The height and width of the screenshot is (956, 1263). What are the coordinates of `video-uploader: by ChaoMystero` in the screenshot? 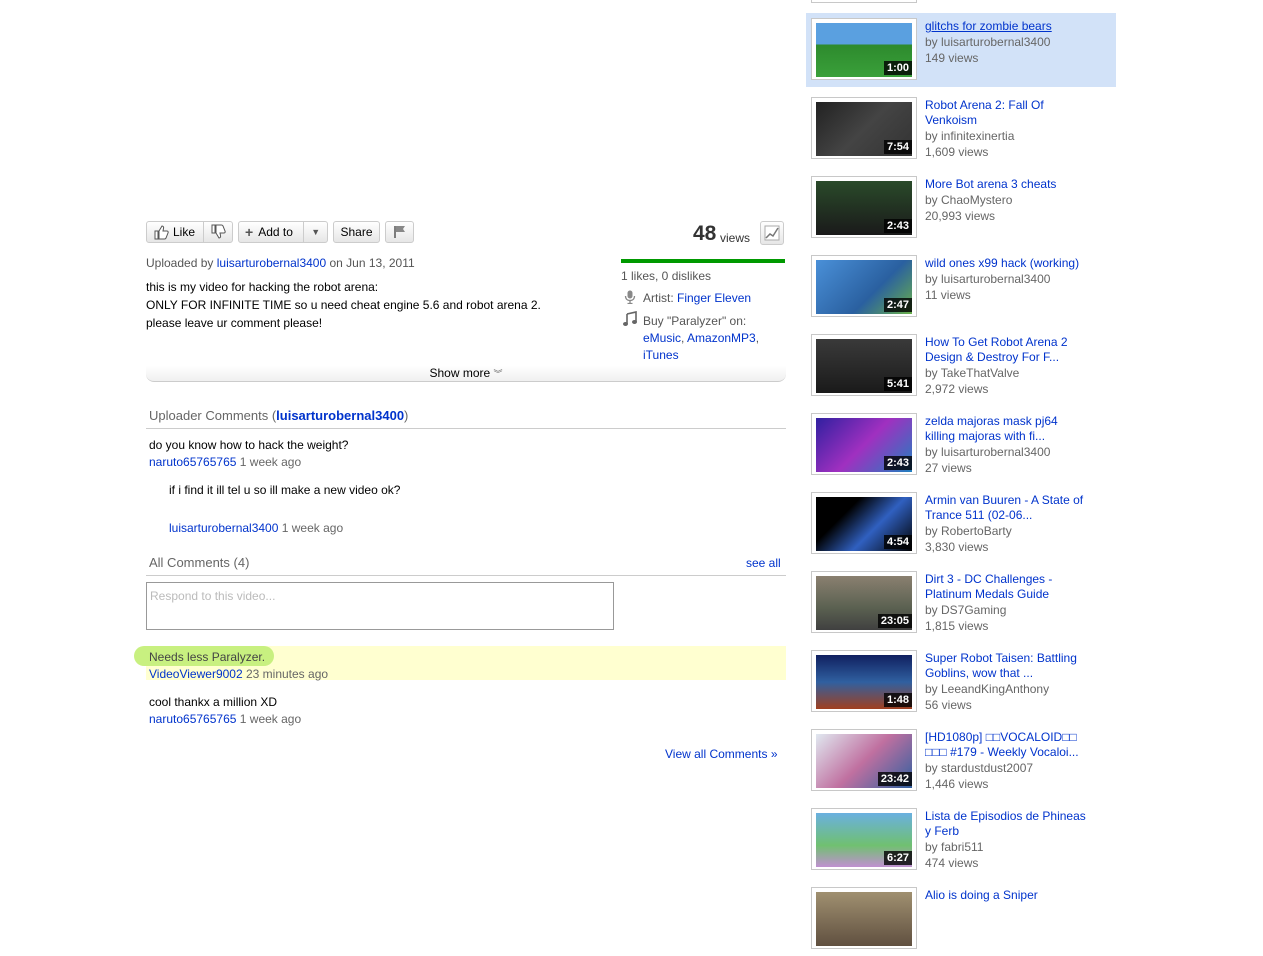 It's located at (969, 200).